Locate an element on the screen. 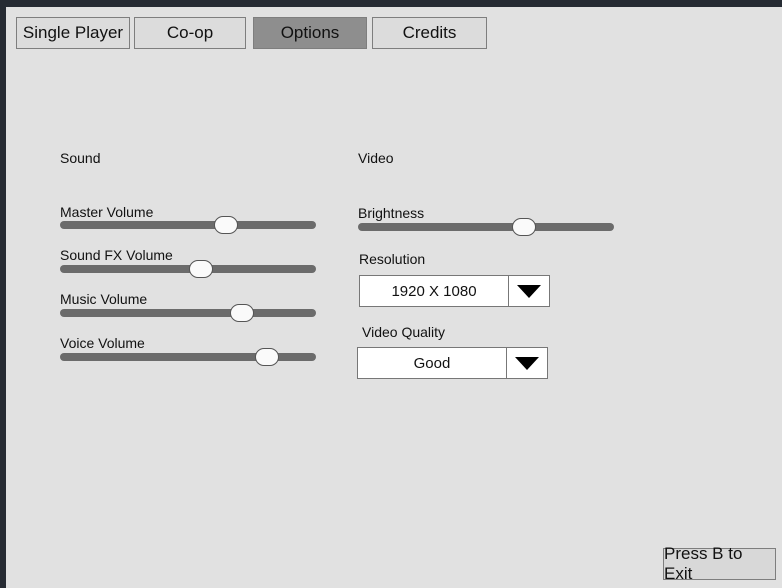  resolution-label: Resolution is located at coordinates (392, 259).